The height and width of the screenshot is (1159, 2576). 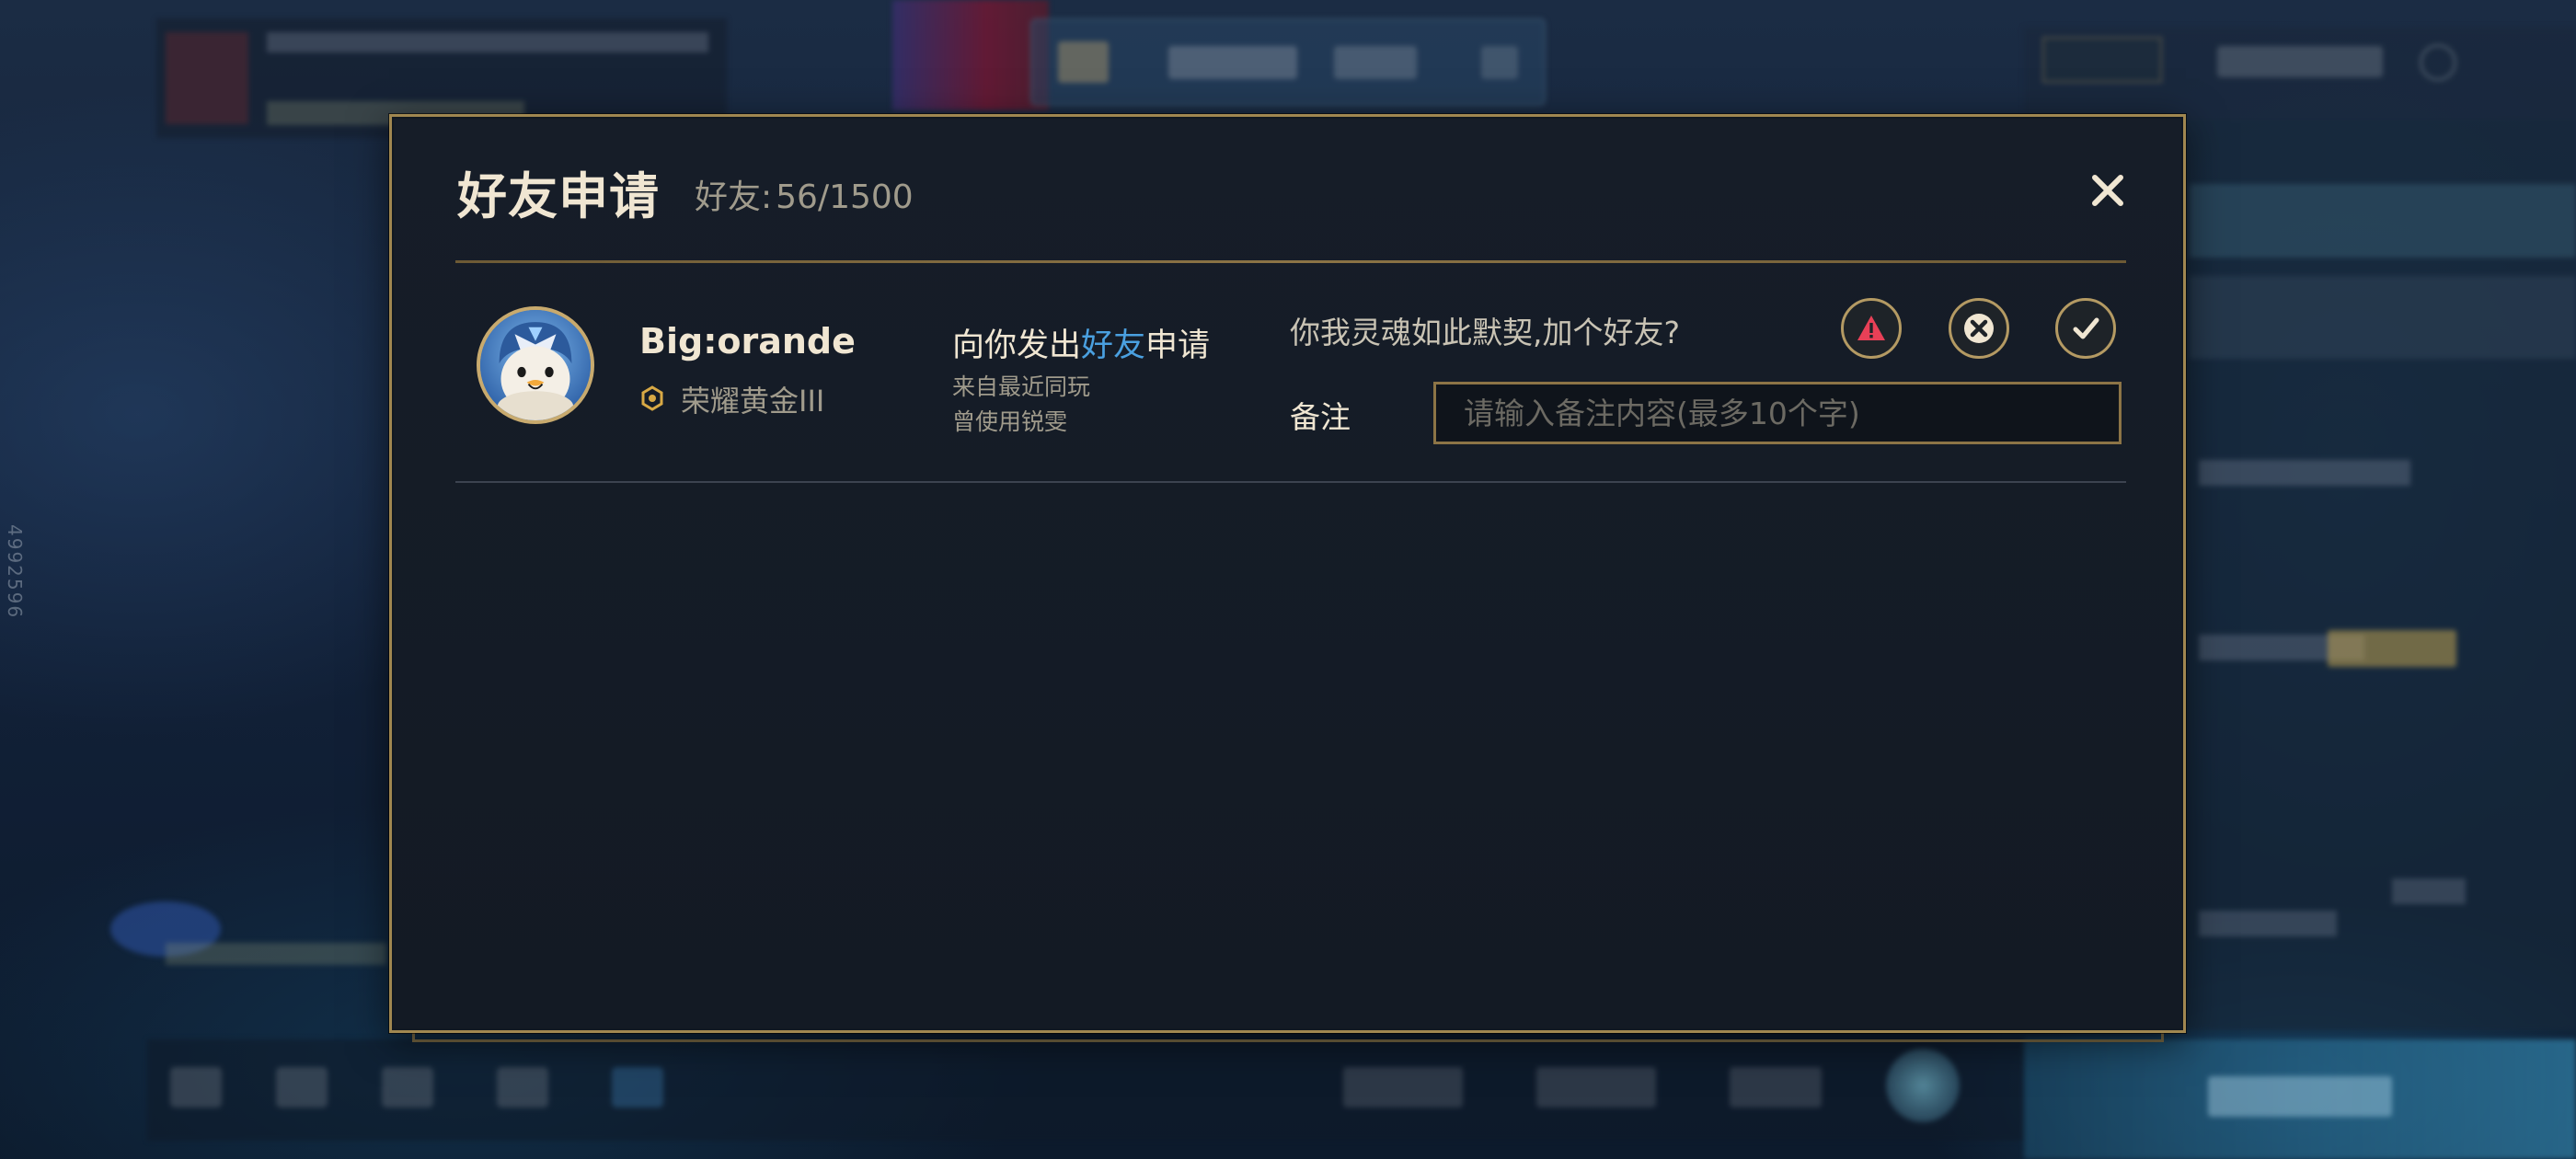 I want to click on request-message-suffix: 申请, so click(x=1178, y=345).